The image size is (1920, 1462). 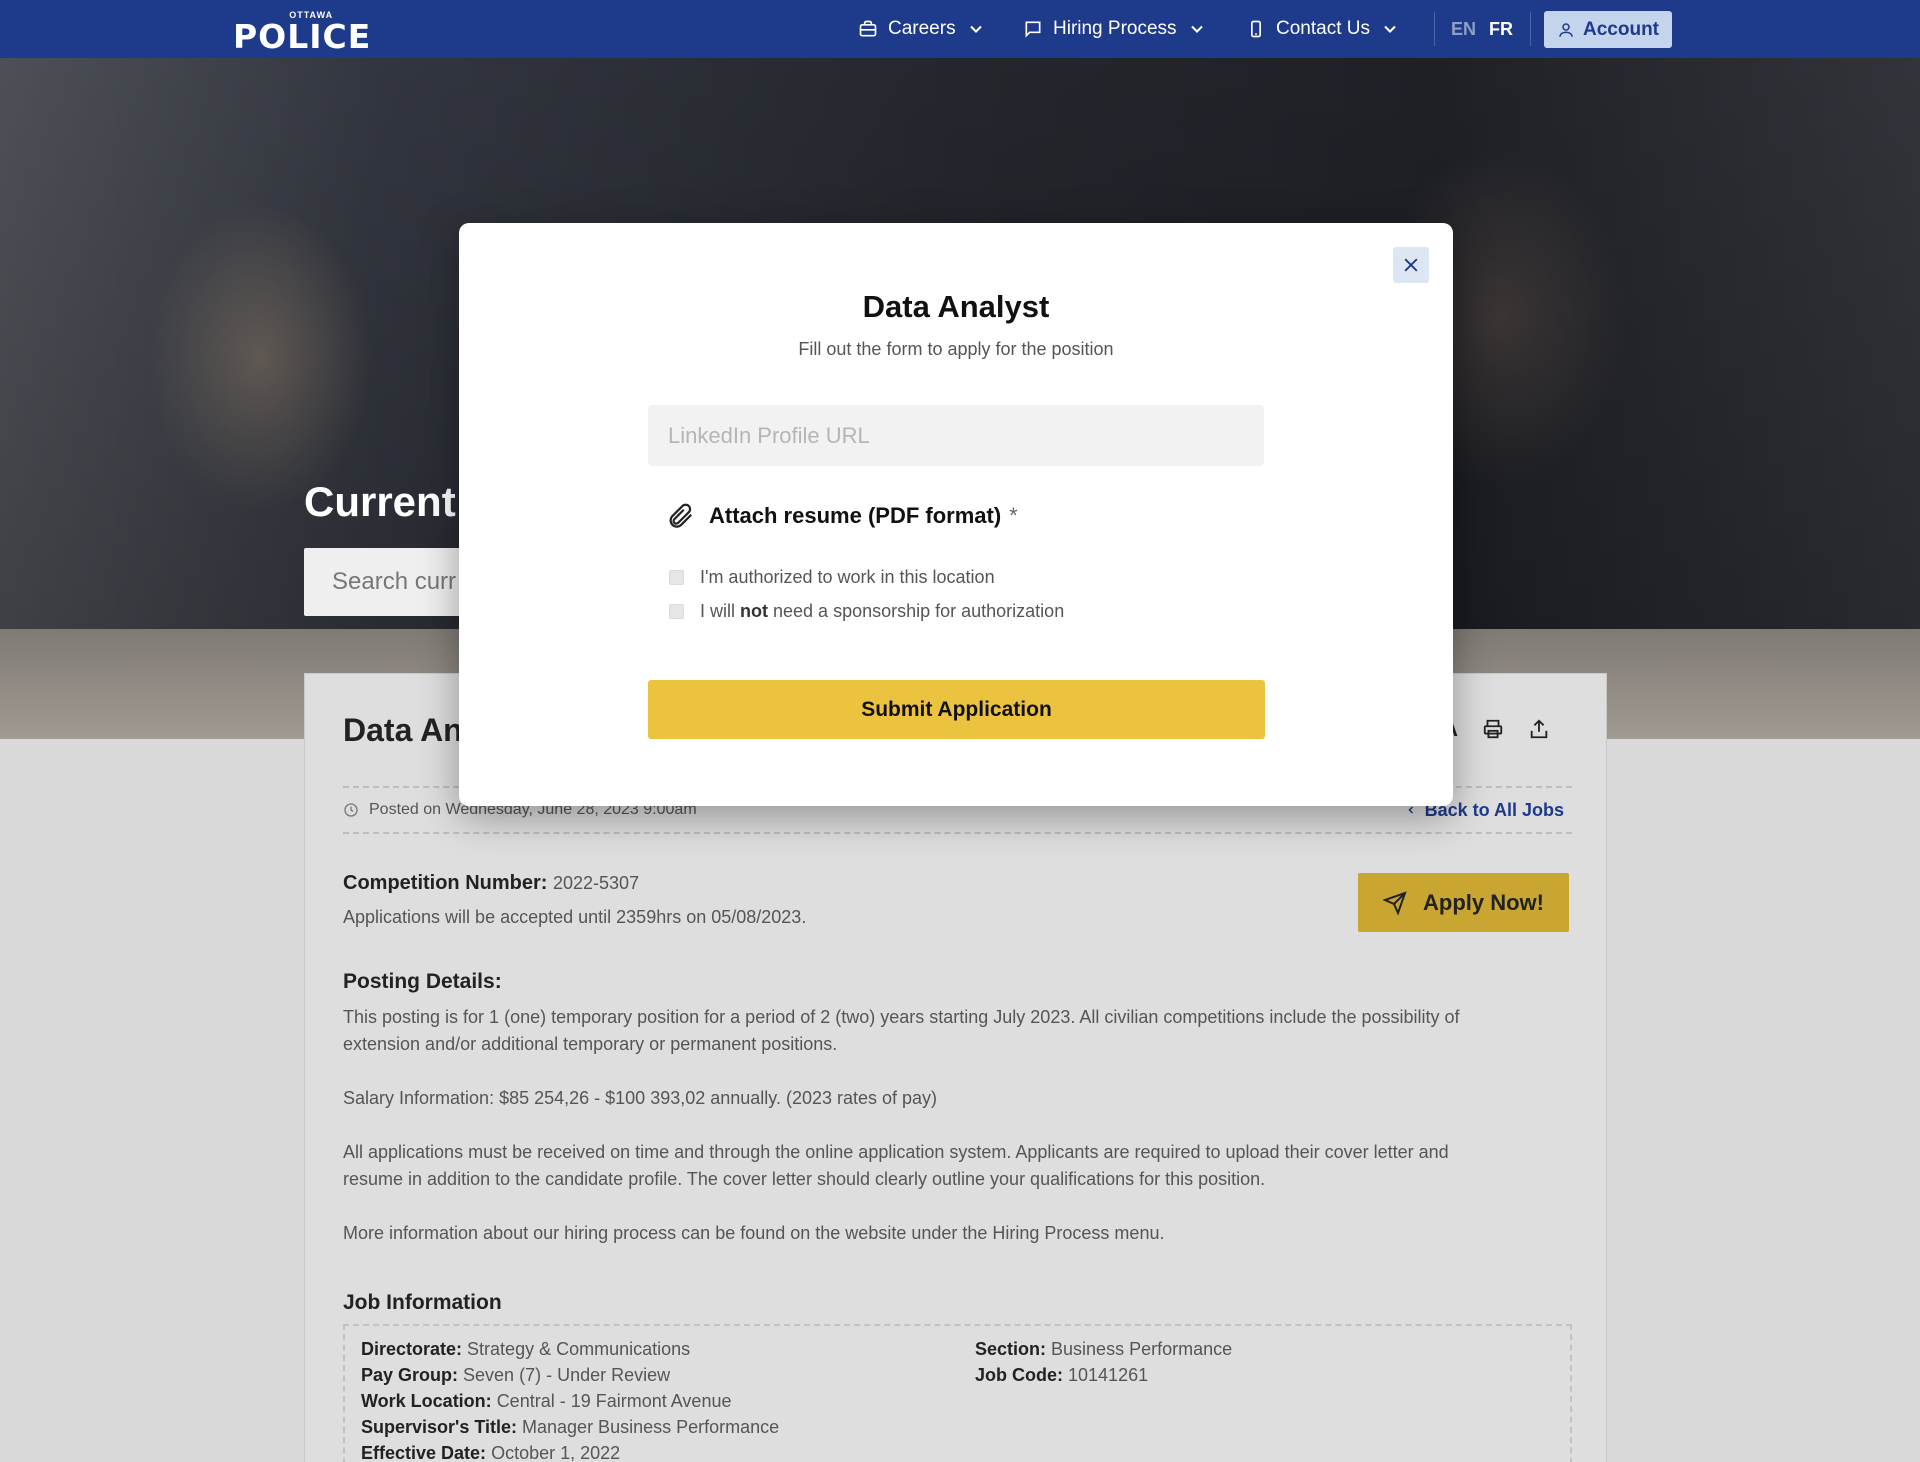 What do you see at coordinates (1033, 29) in the screenshot?
I see `chat-icon` at bounding box center [1033, 29].